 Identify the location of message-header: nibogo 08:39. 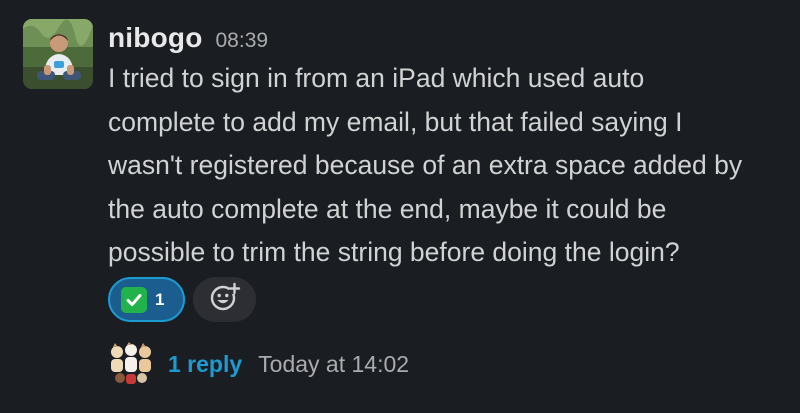
(188, 39).